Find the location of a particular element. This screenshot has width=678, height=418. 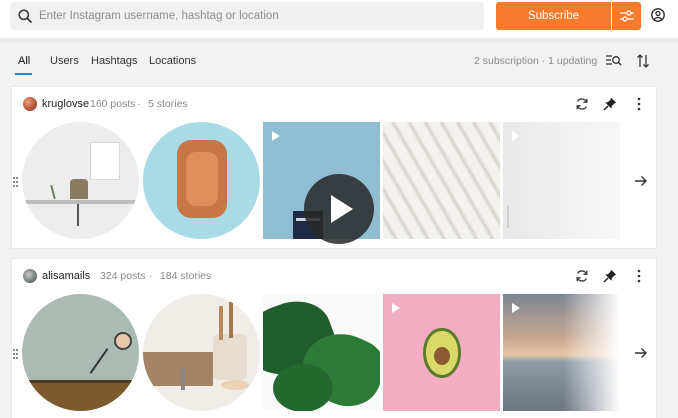

filters-icon is located at coordinates (626, 16).